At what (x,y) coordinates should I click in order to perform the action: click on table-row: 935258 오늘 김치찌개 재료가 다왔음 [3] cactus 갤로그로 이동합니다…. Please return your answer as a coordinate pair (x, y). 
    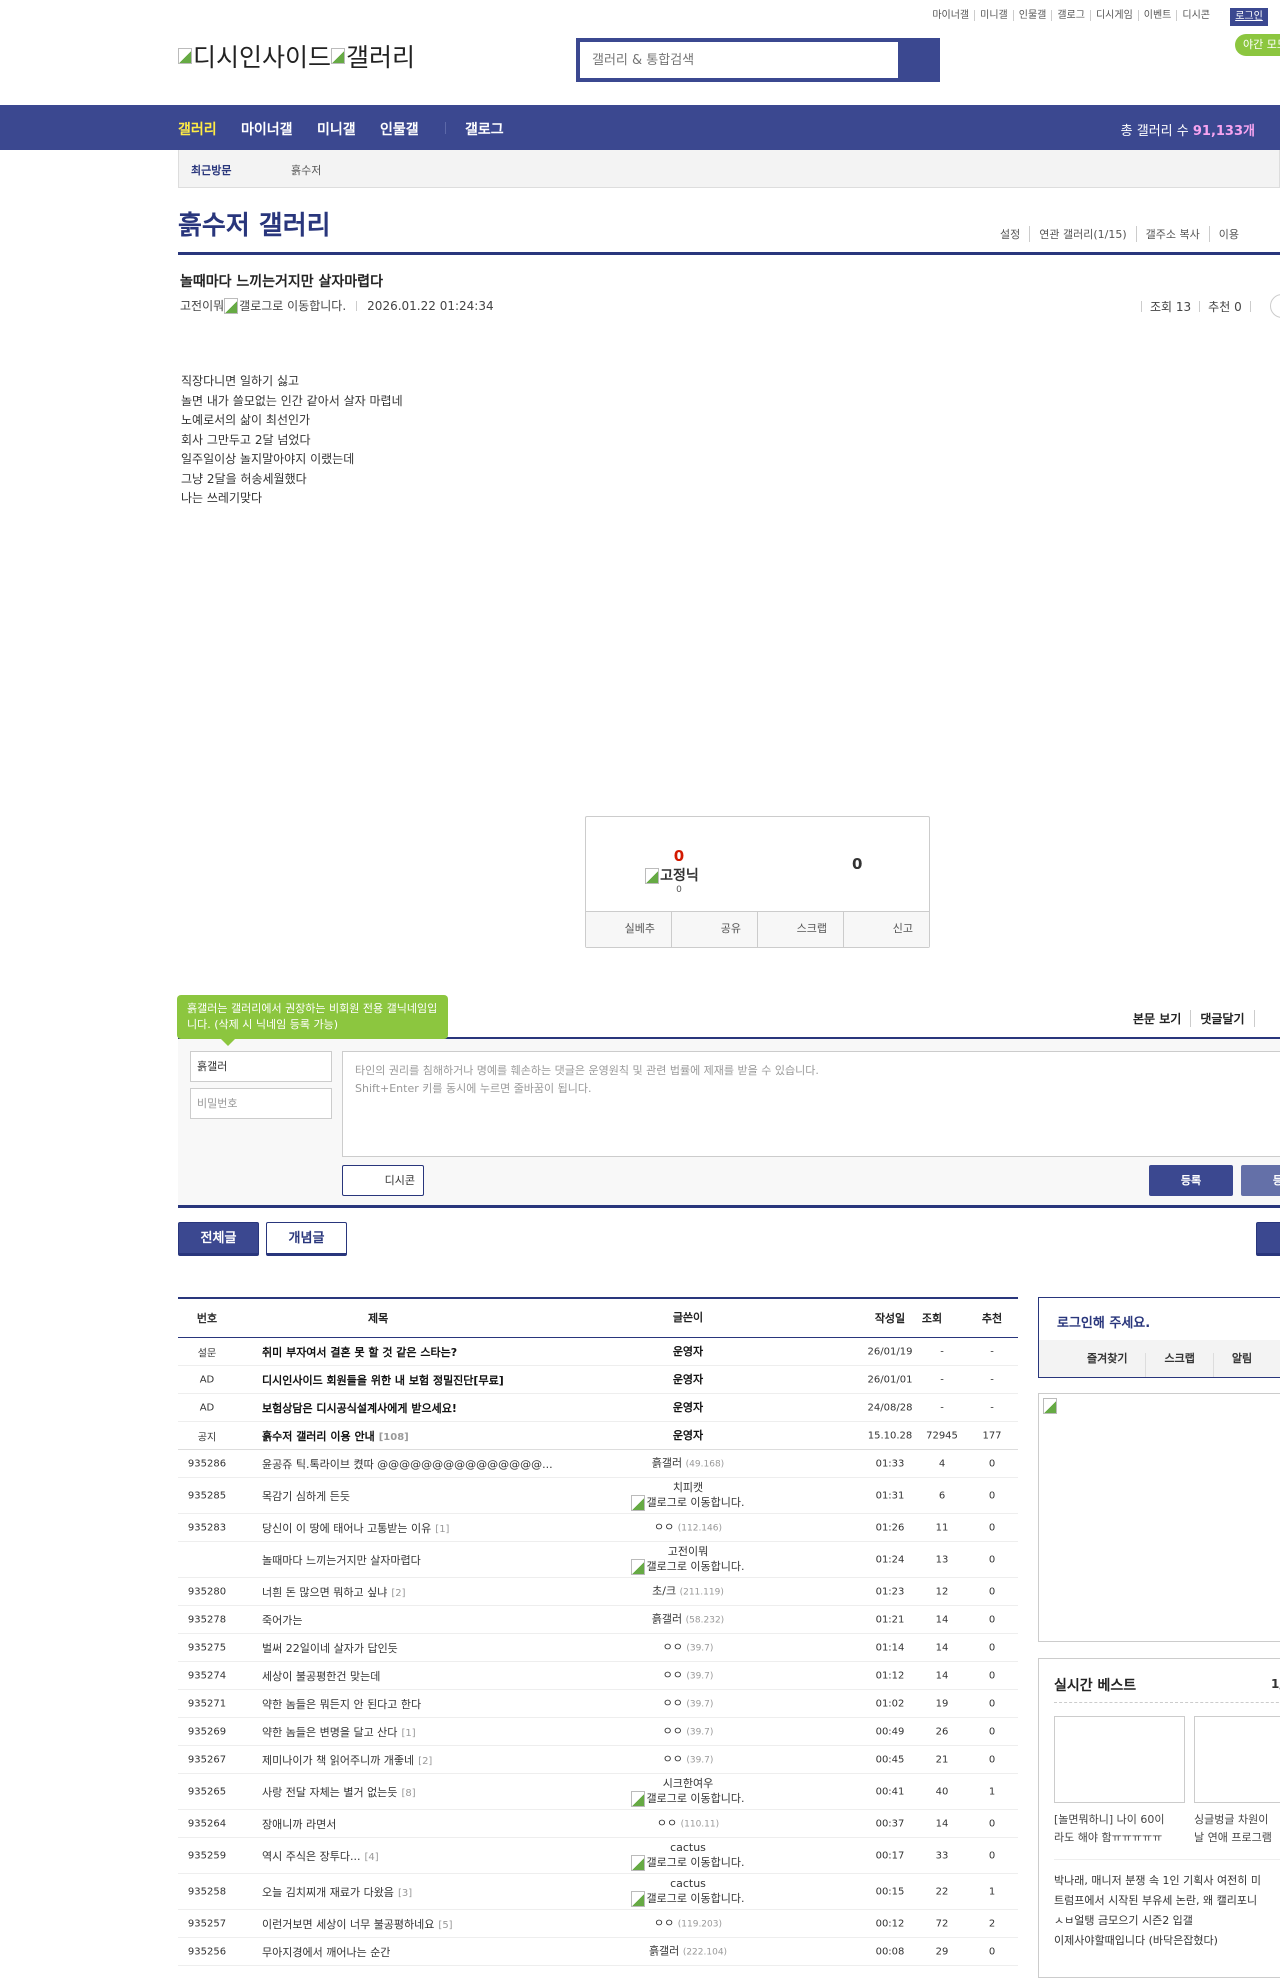
    Looking at the image, I should click on (598, 1892).